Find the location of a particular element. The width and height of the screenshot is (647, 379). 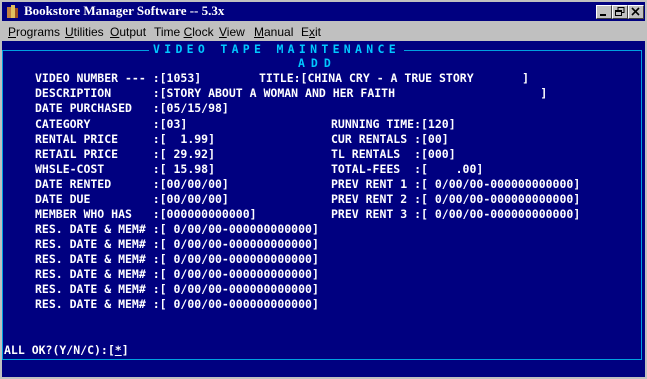

app-icon is located at coordinates (13, 11).